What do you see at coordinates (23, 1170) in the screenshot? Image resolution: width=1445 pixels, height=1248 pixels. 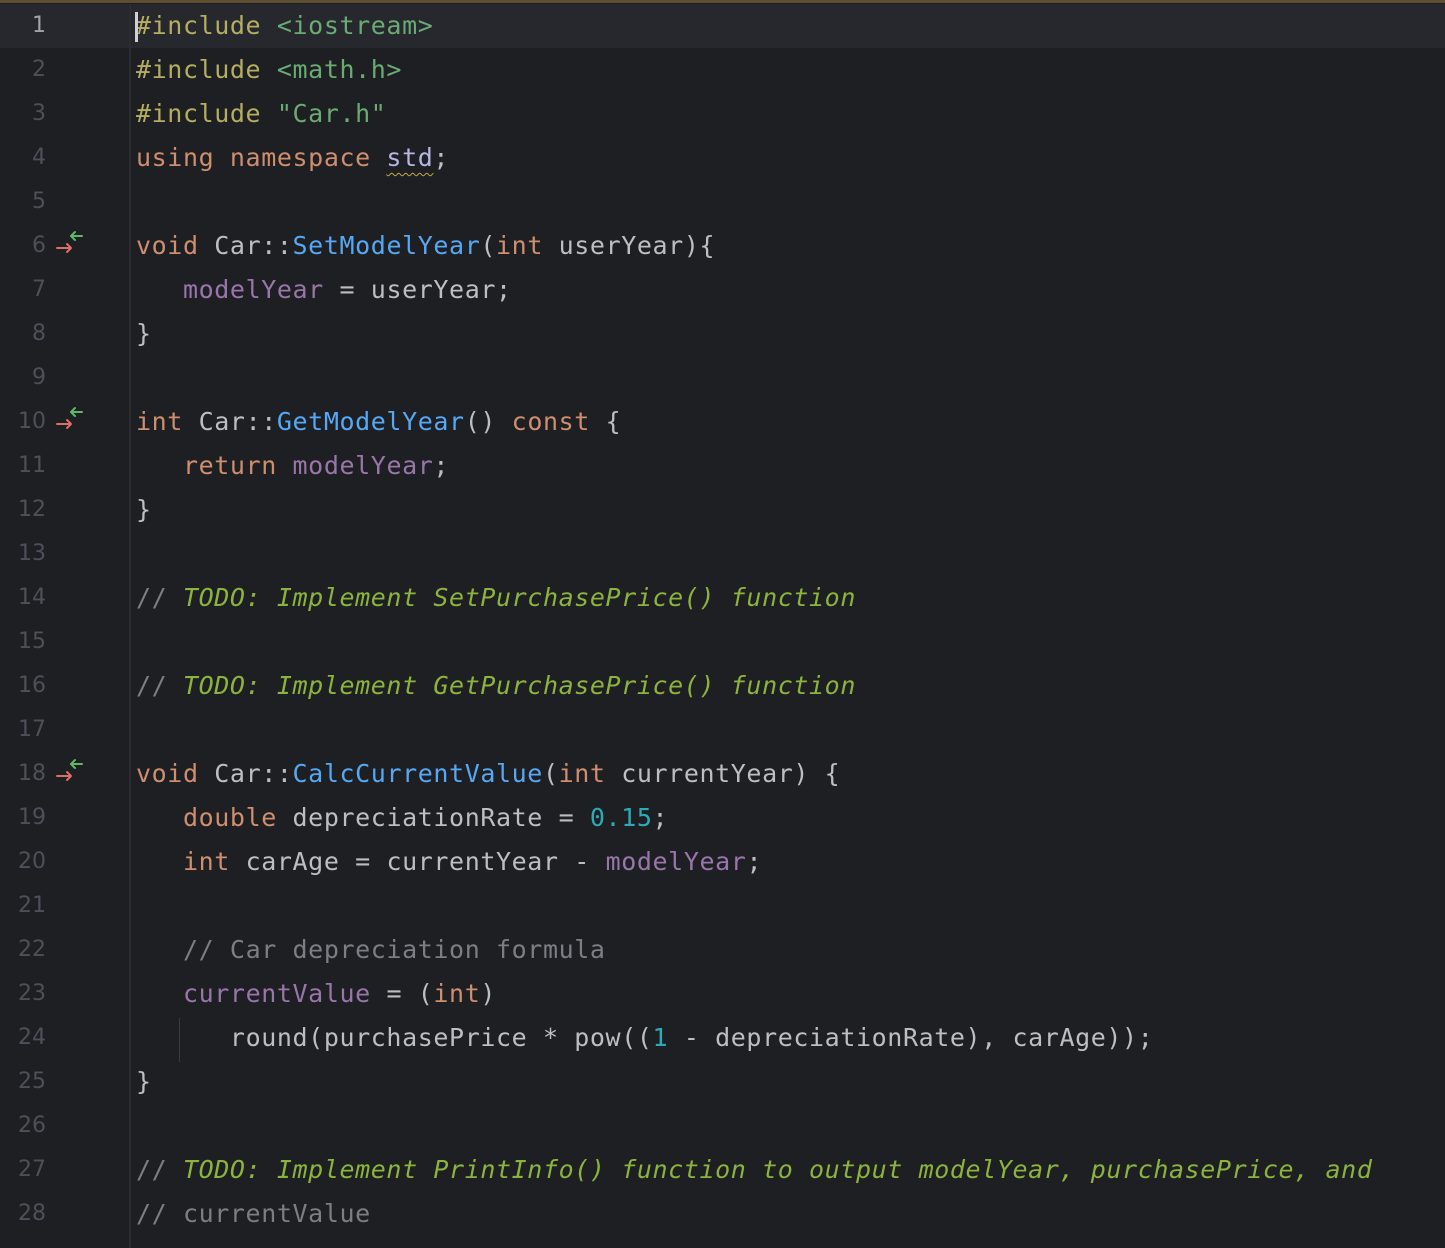 I see `line-number: 27` at bounding box center [23, 1170].